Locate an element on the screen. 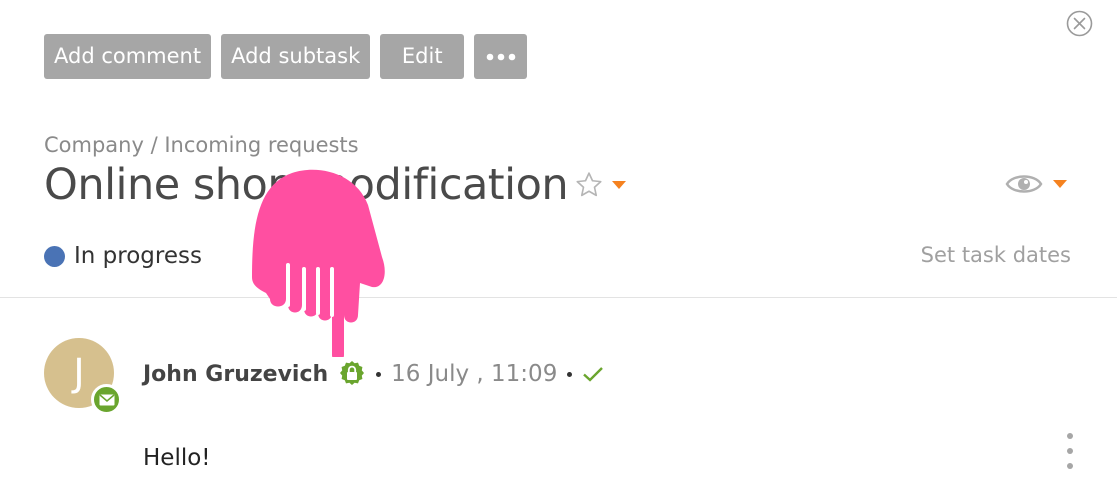 This screenshot has height=500, width=1117. task-toolbar: Add comment Add subtask Edit is located at coordinates (286, 56).